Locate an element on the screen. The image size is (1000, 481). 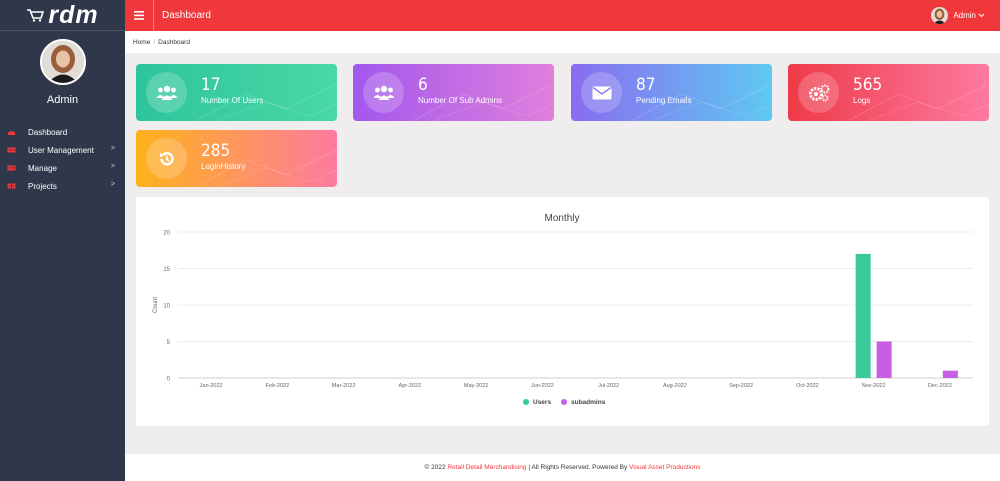
stat-value: 6 is located at coordinates (423, 85).